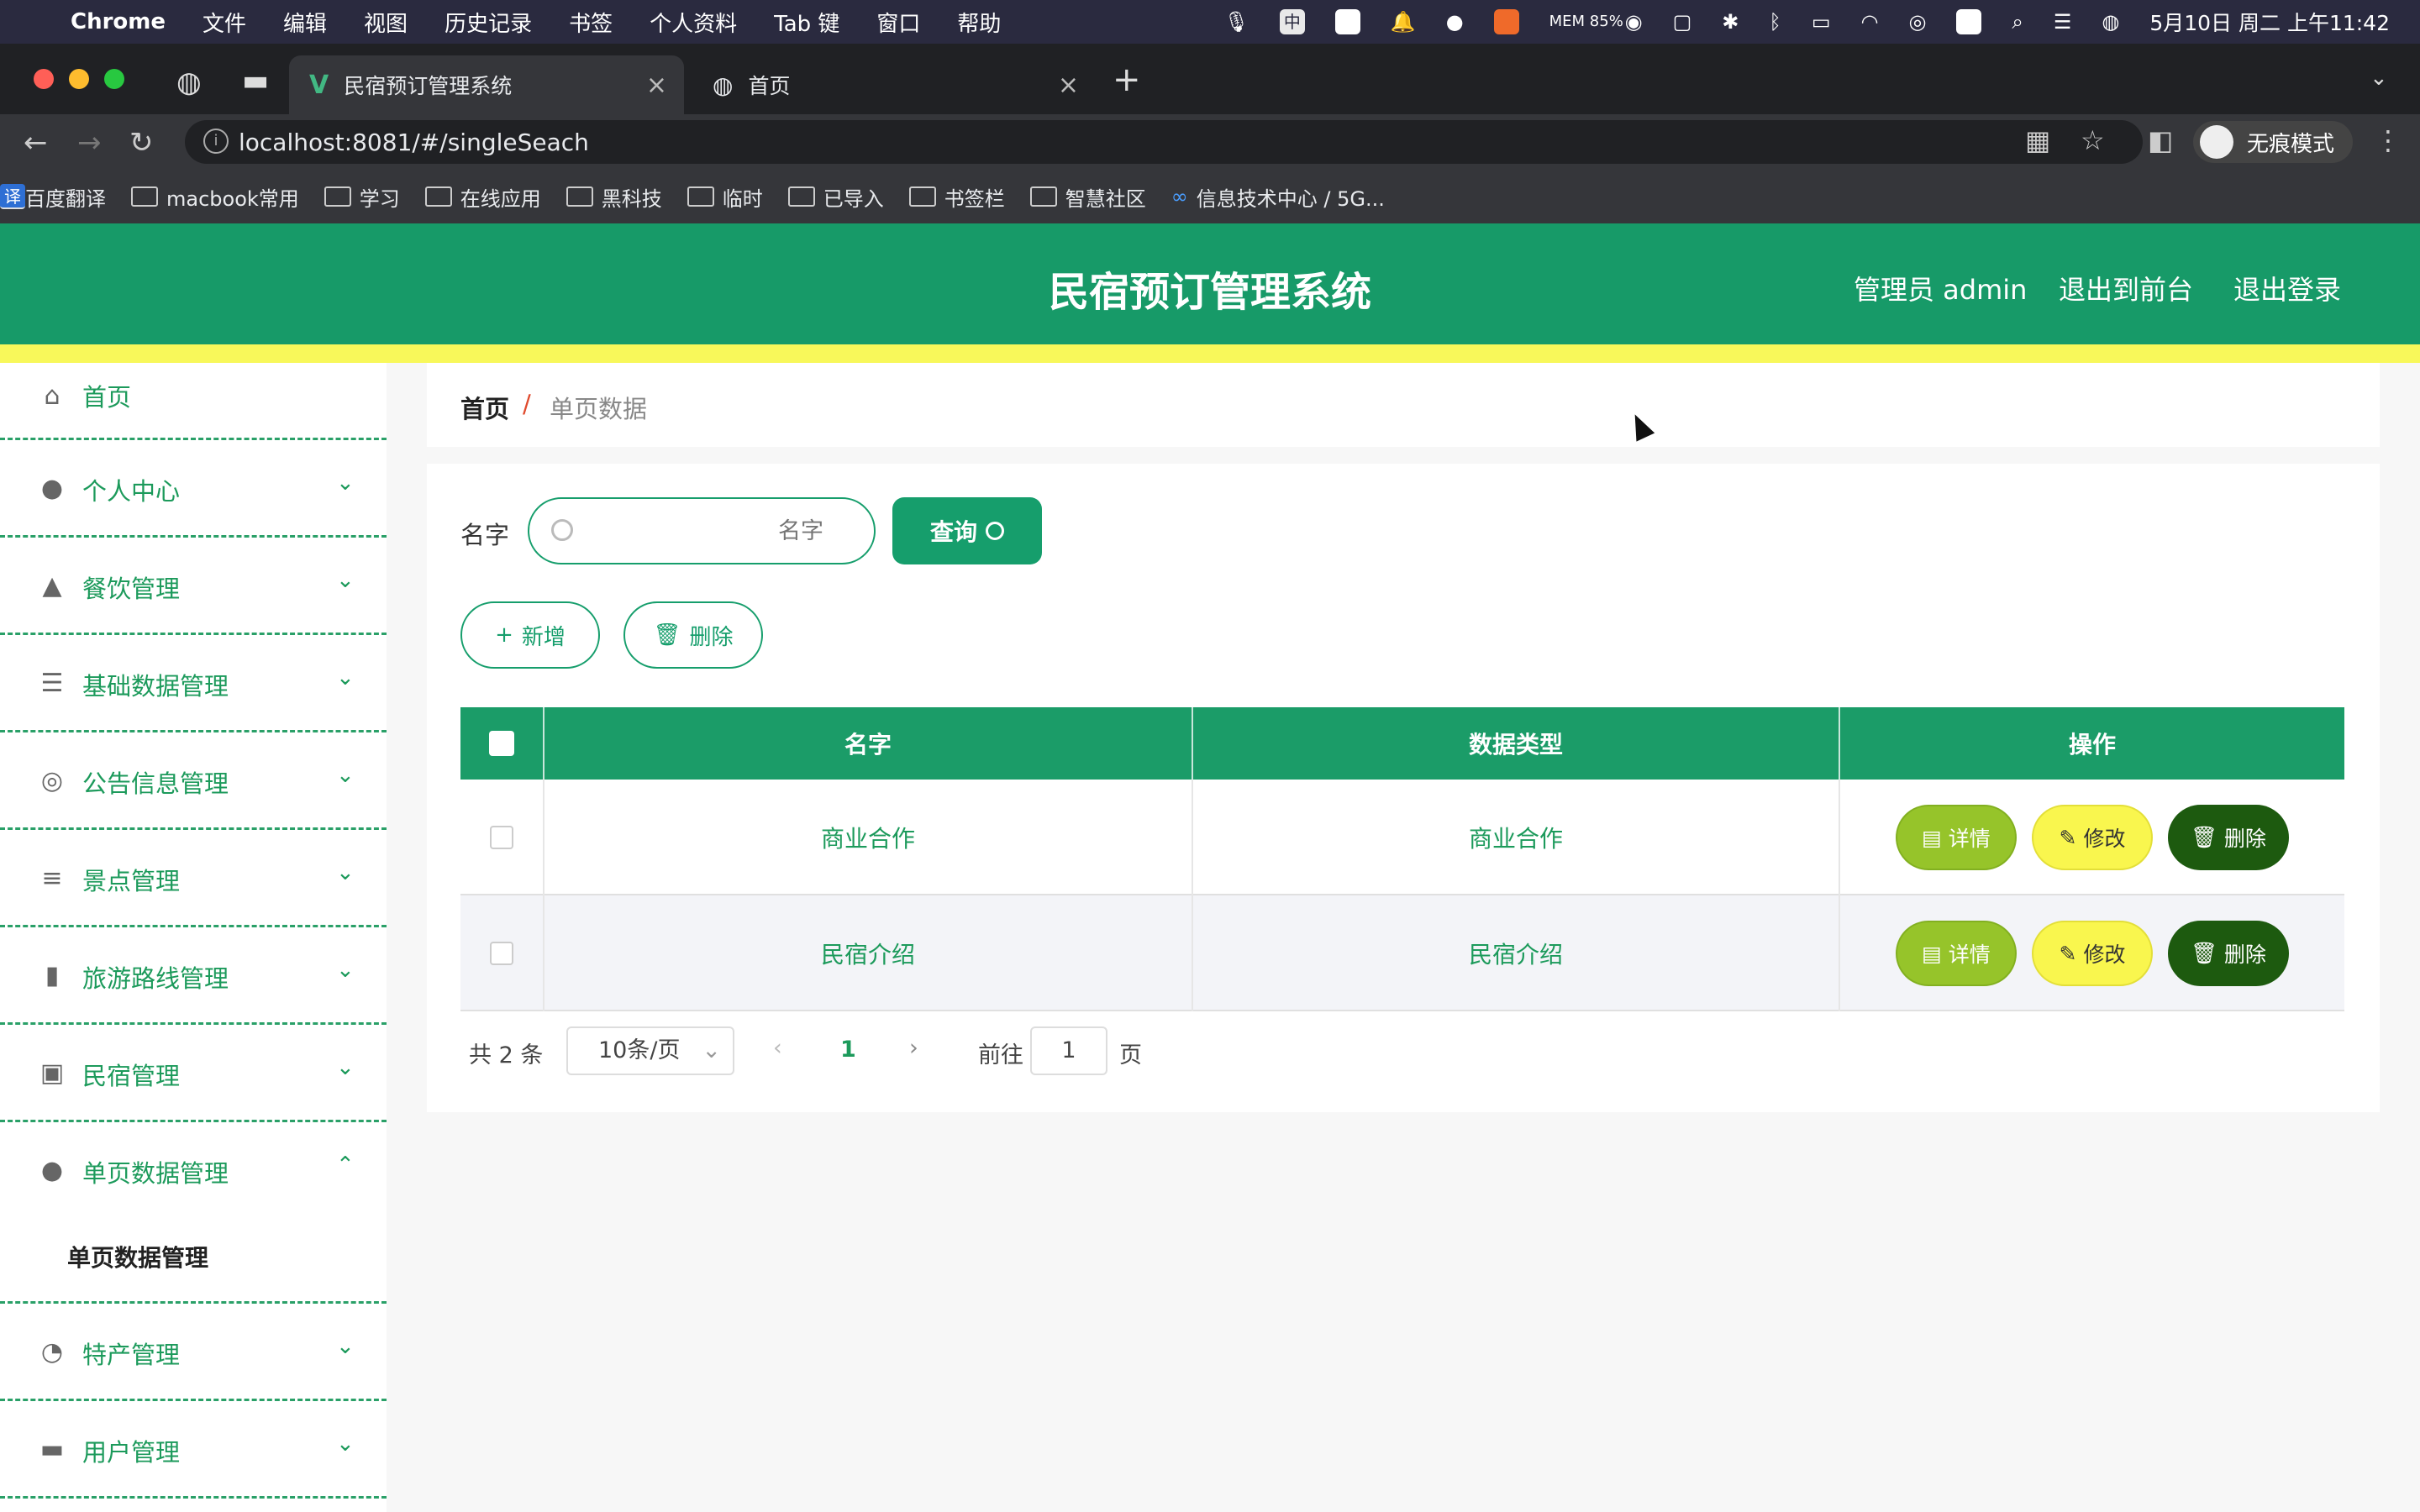 The height and width of the screenshot is (1512, 2420). I want to click on menu-item-view: 视图, so click(386, 22).